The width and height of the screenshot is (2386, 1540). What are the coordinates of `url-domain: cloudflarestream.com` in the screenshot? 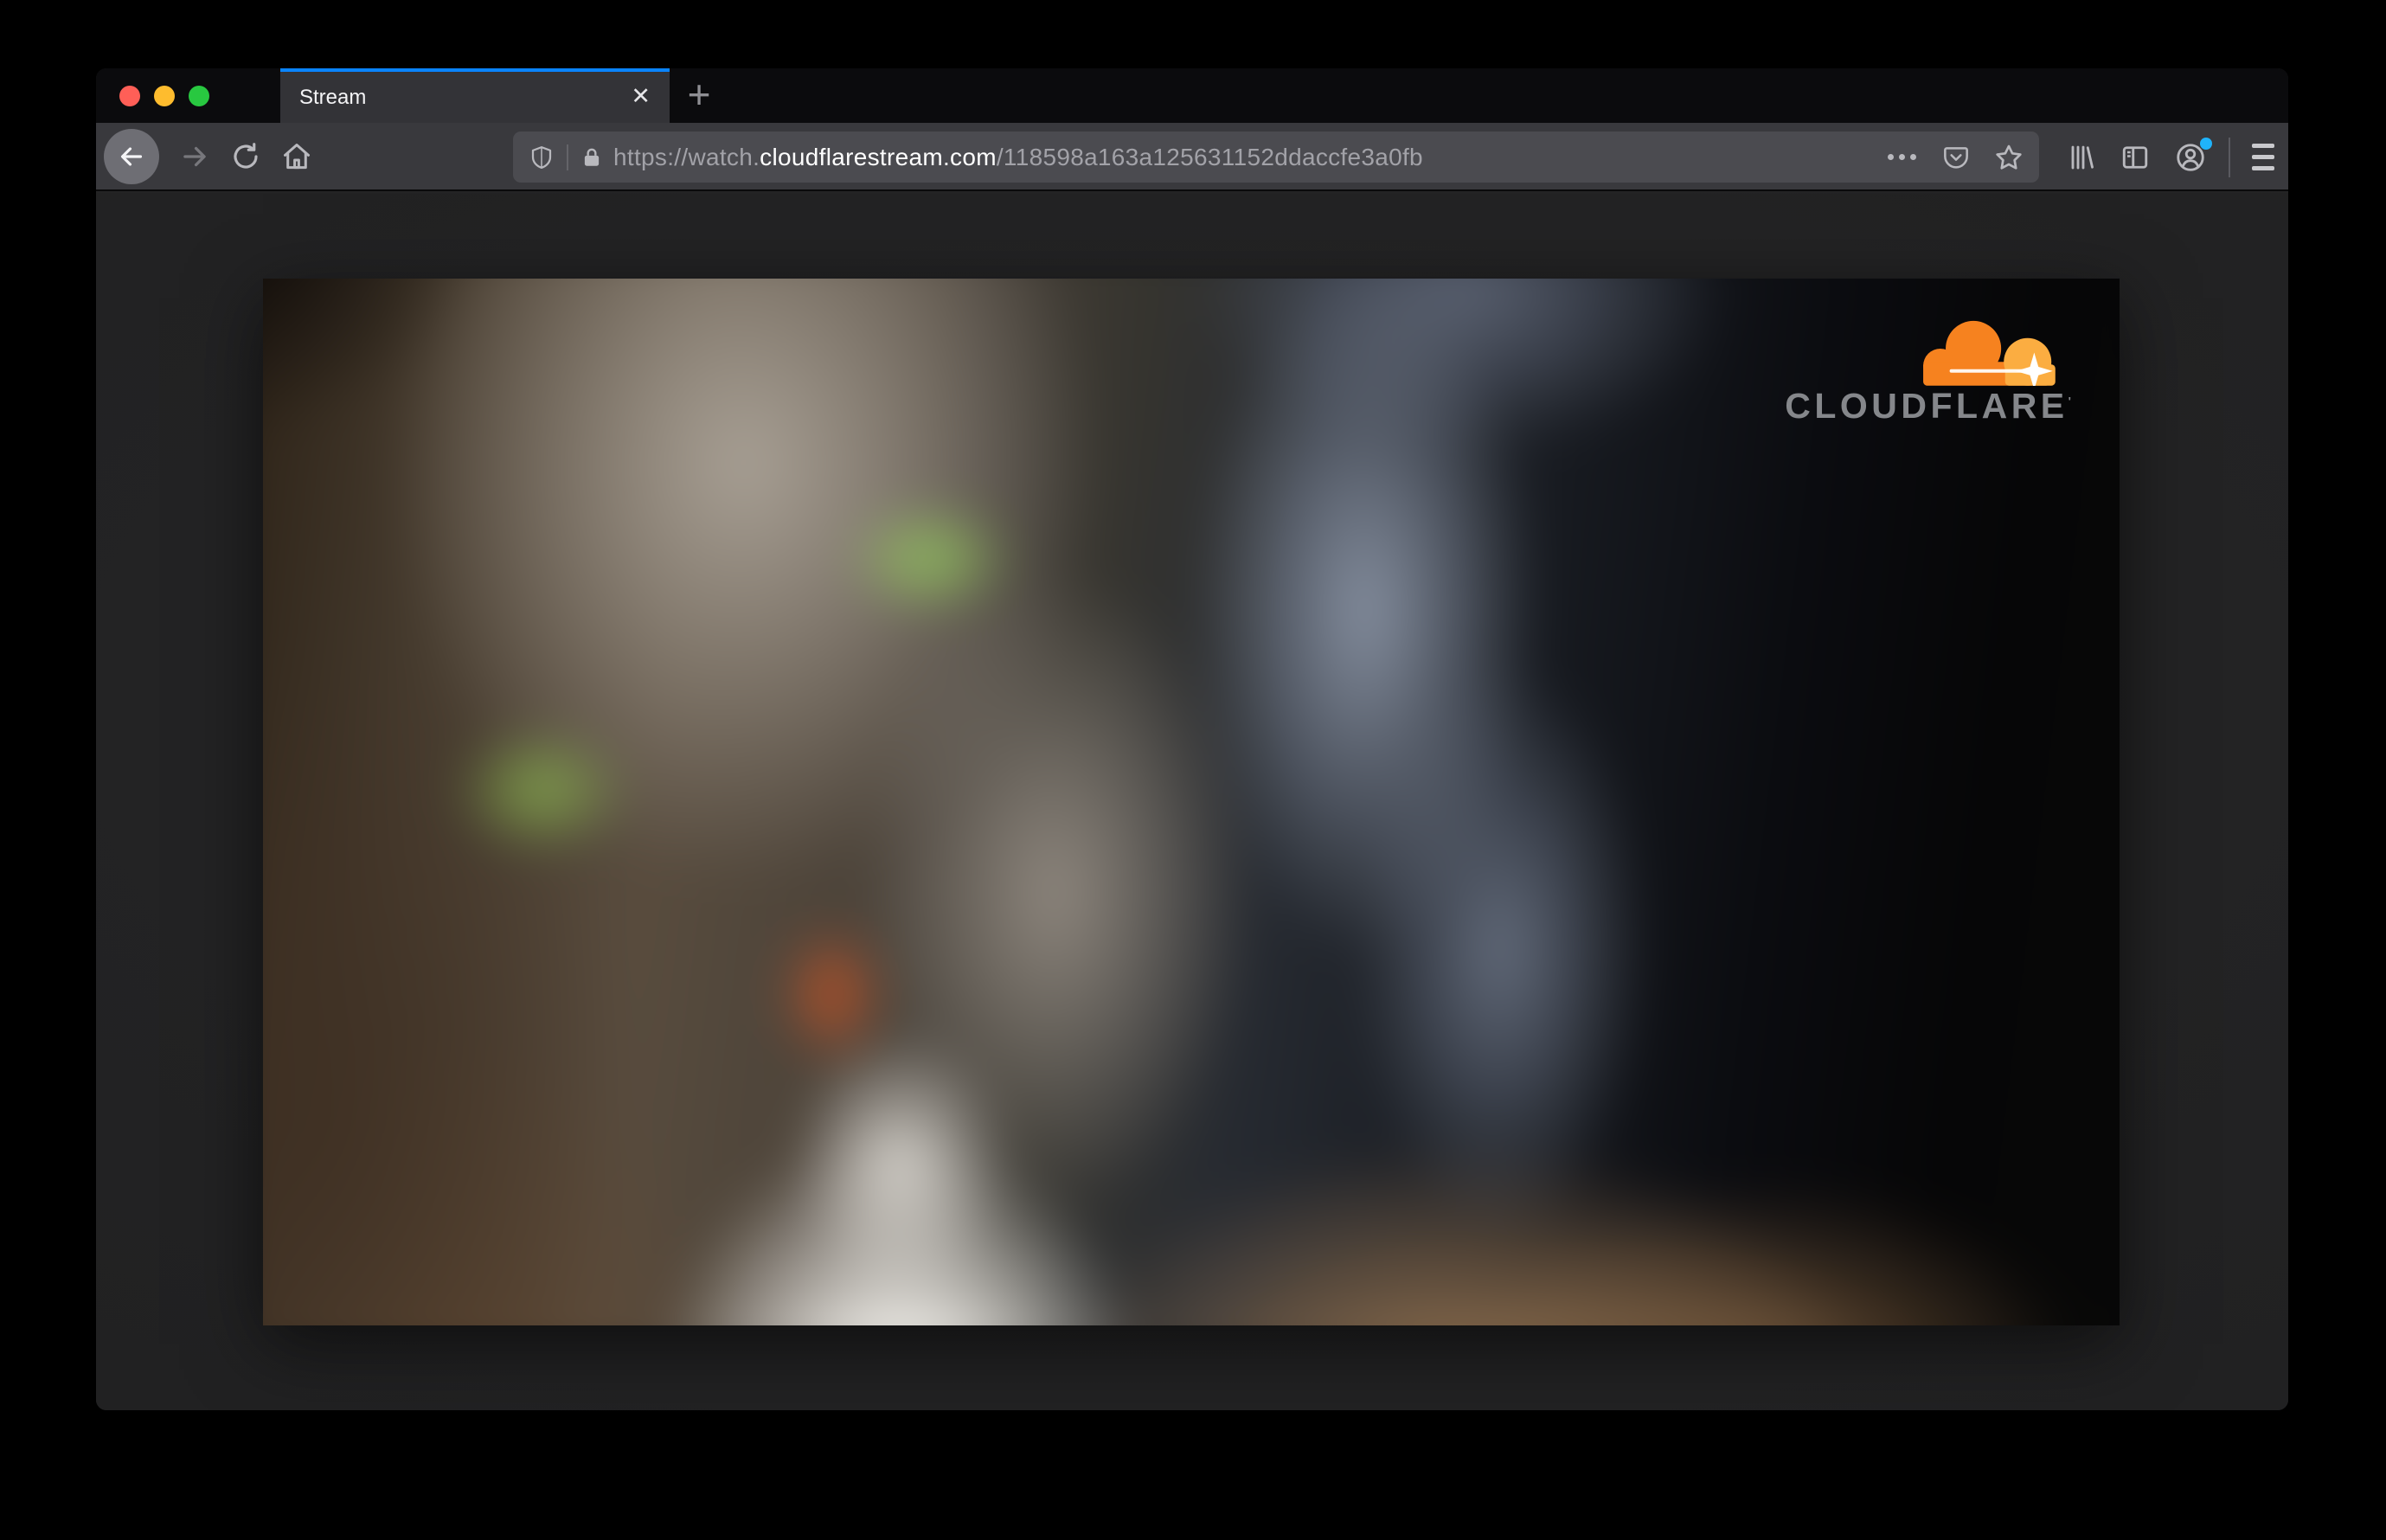 It's located at (878, 156).